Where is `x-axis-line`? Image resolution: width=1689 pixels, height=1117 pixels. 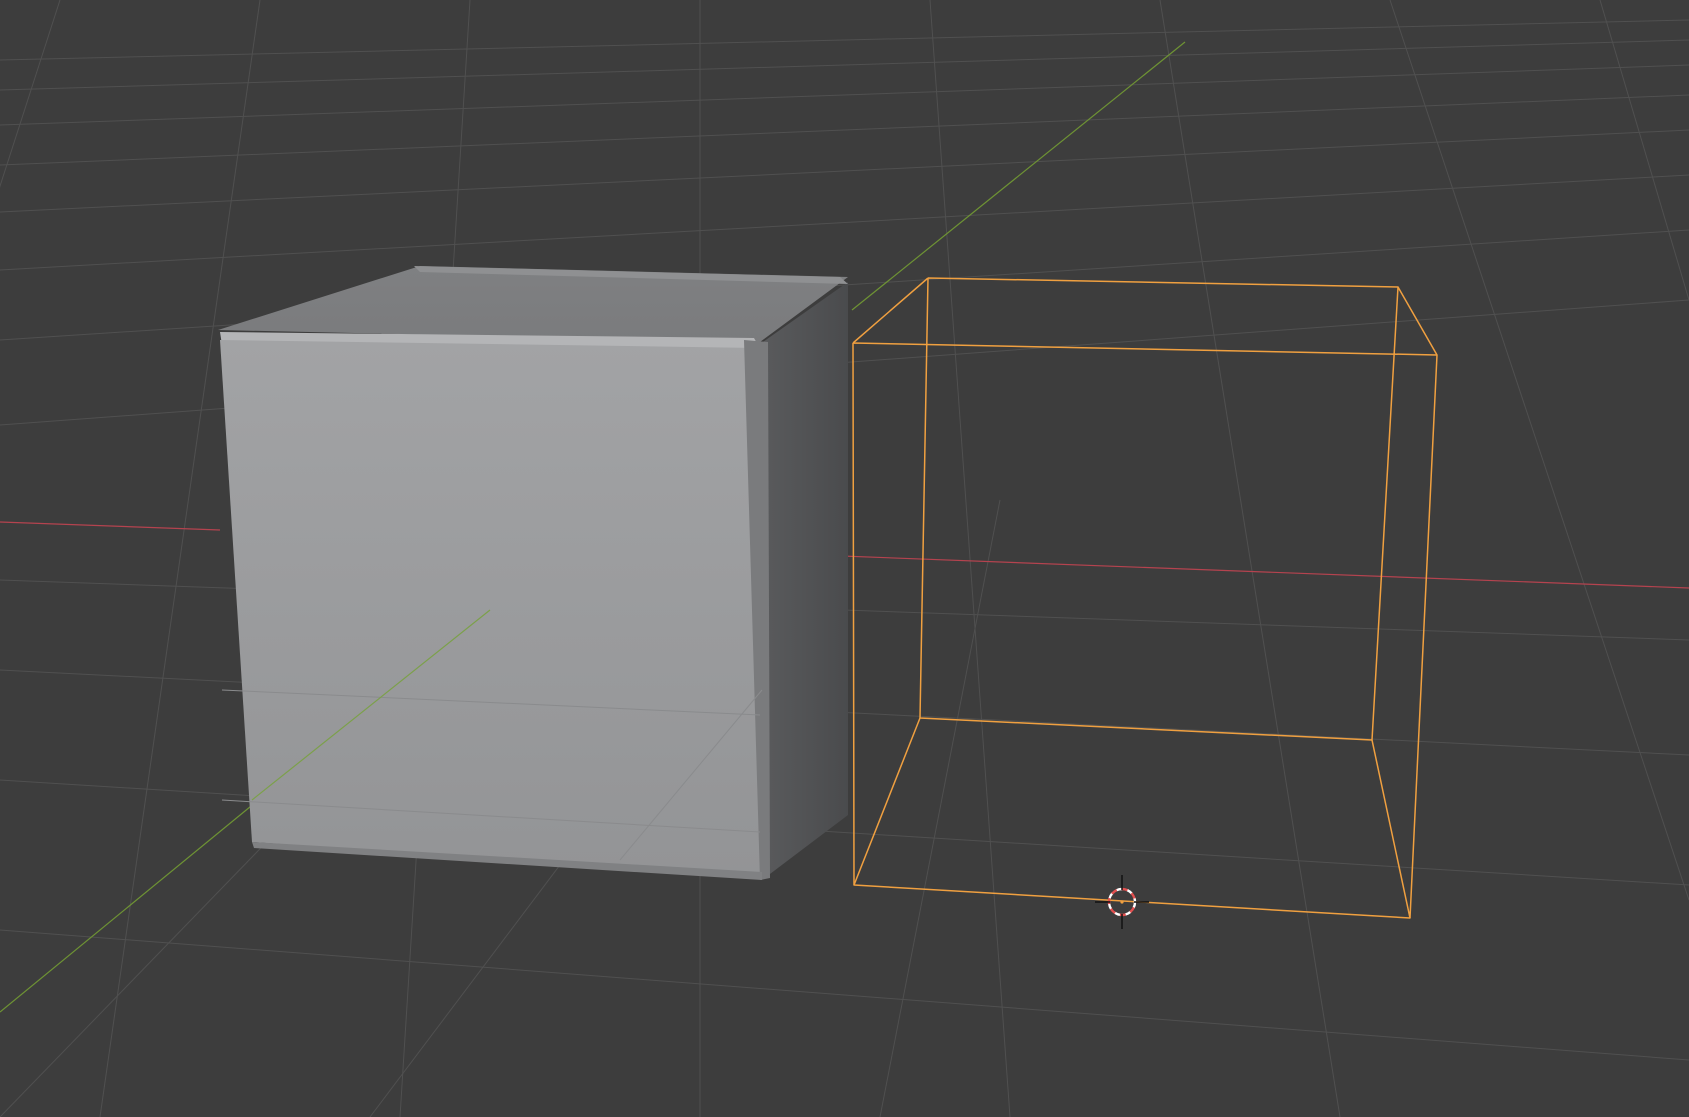
x-axis-line is located at coordinates (110, 526).